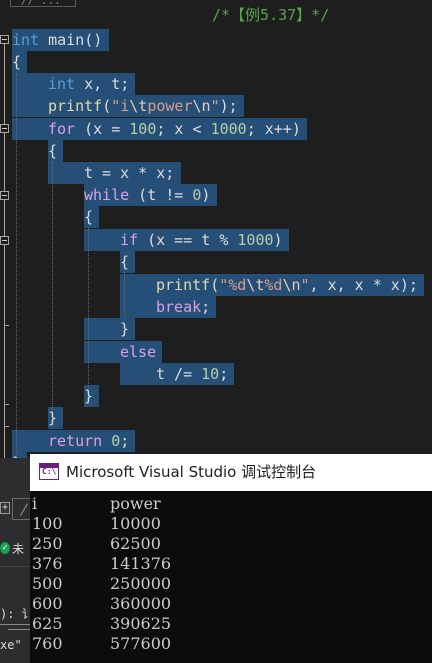 Image resolution: width=432 pixels, height=663 pixels. I want to click on output-fragment-bottom: xe", so click(11, 645).